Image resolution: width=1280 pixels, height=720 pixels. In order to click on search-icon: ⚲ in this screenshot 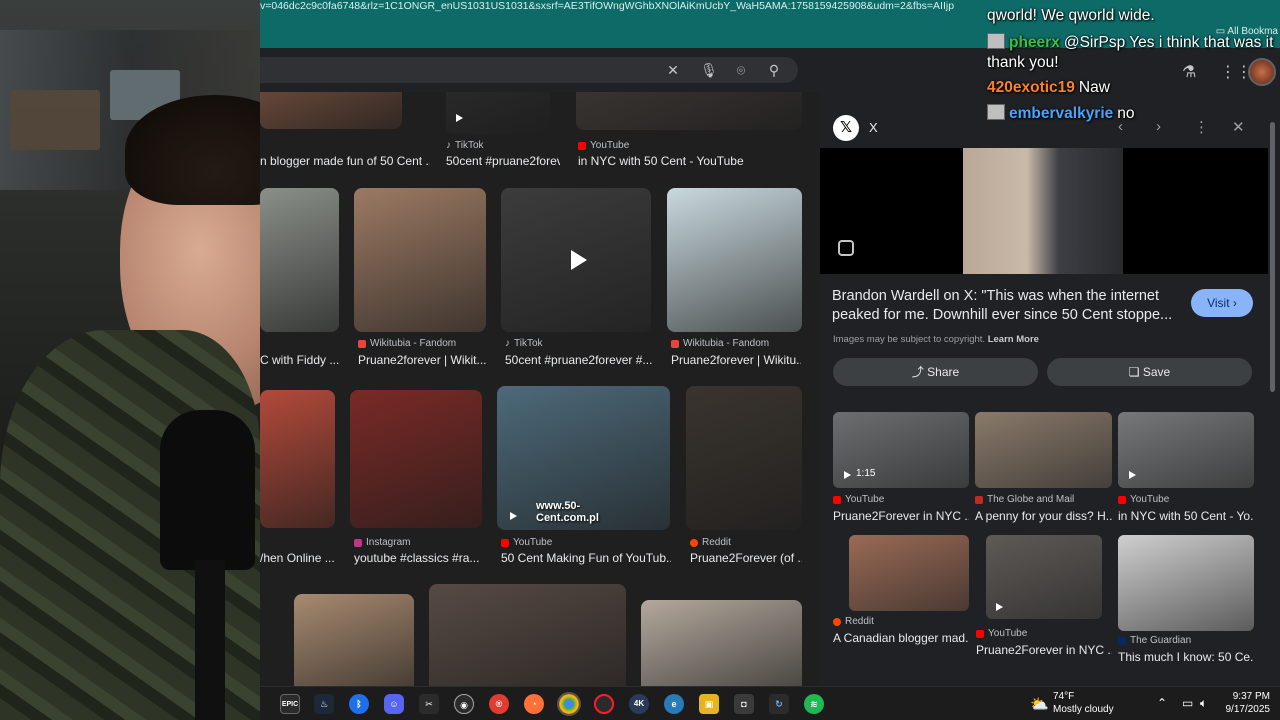, I will do `click(774, 70)`.